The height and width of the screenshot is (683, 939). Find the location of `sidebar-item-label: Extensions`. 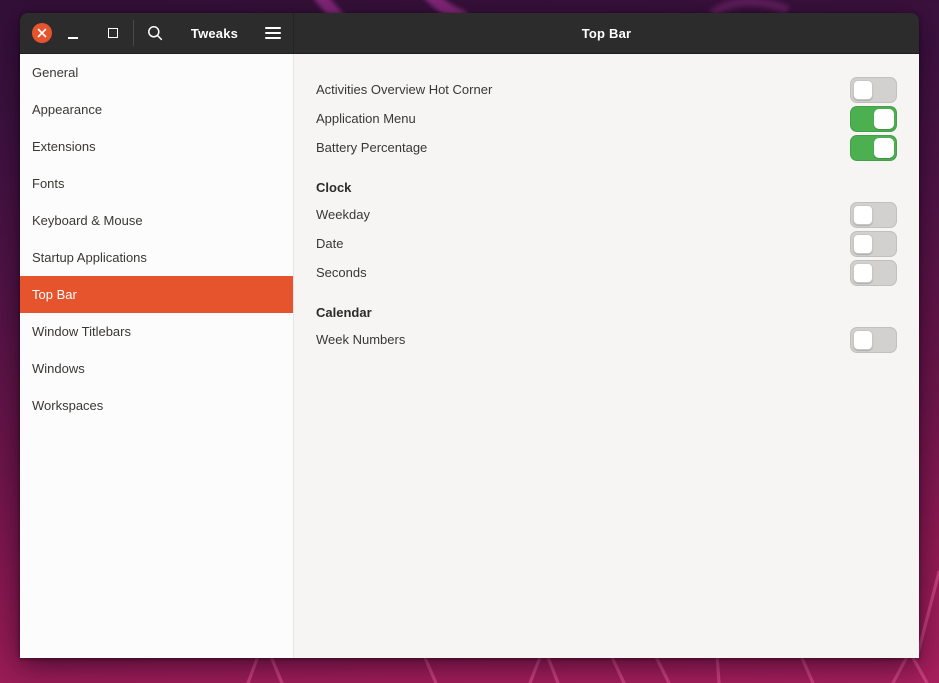

sidebar-item-label: Extensions is located at coordinates (64, 146).